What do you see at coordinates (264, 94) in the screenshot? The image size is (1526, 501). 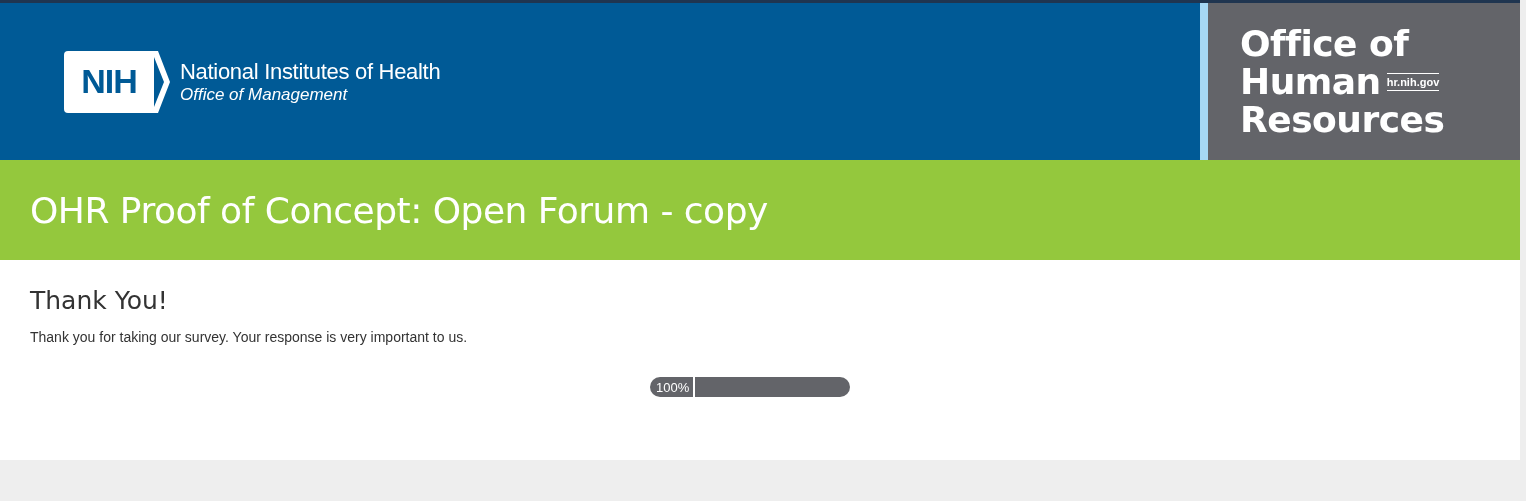 I see `logo-subtitle: Office of Management` at bounding box center [264, 94].